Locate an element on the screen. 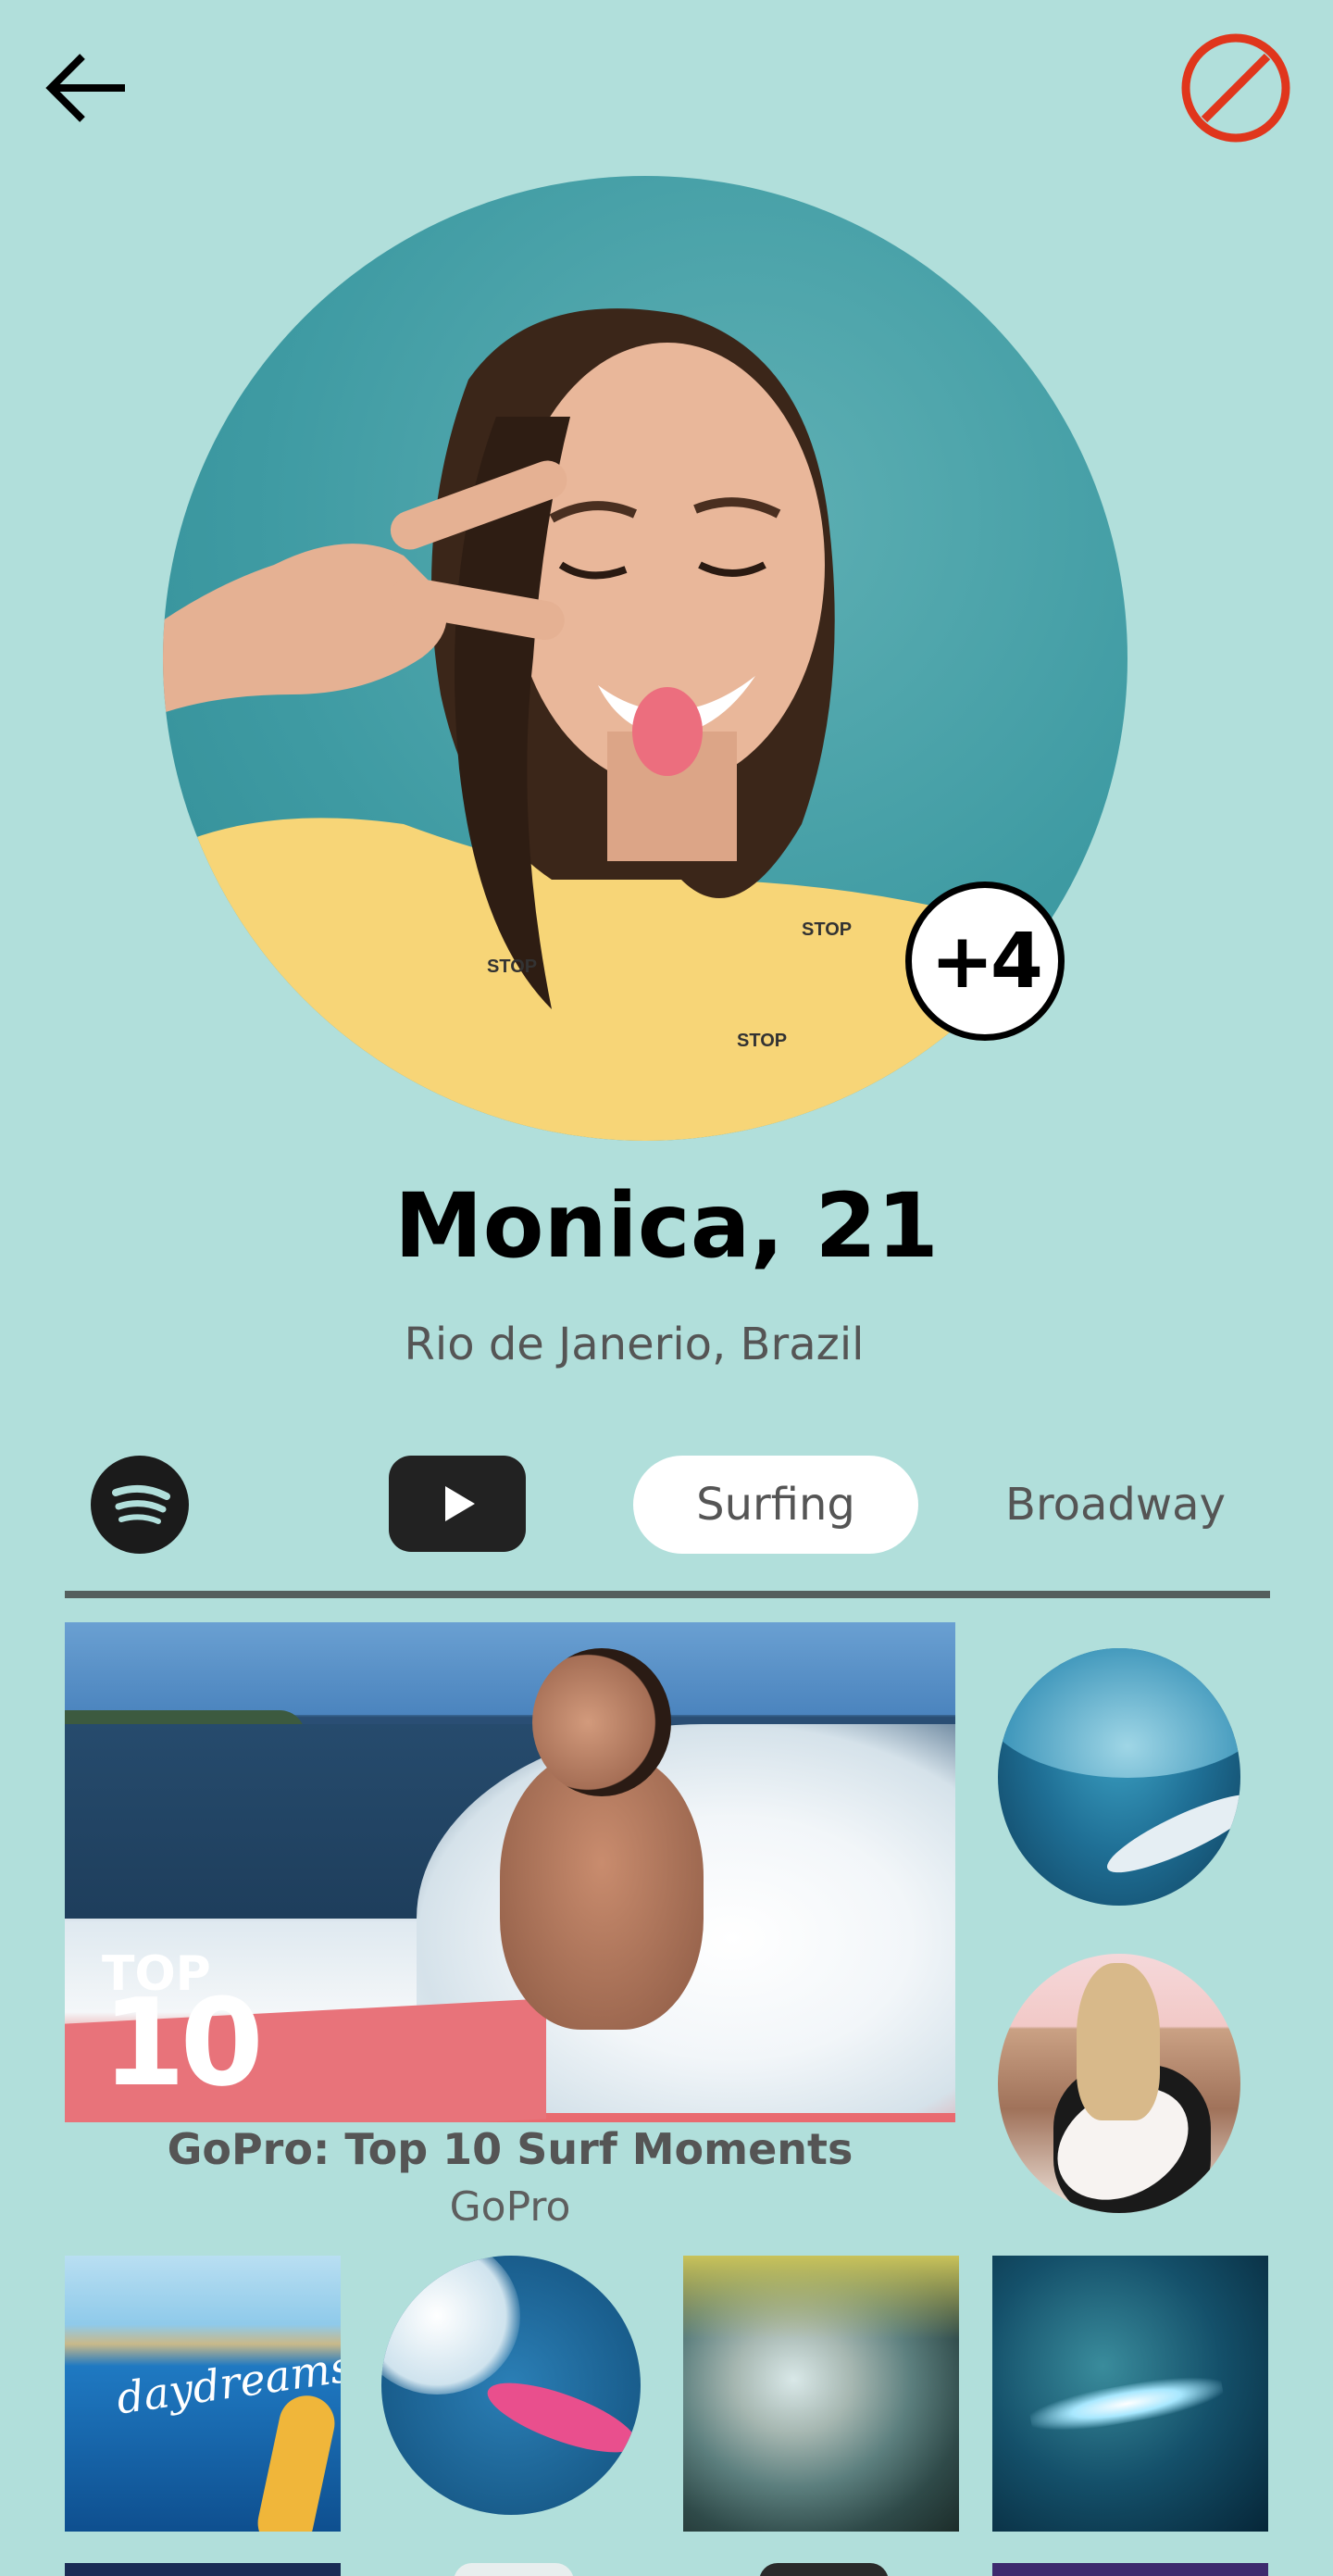  surfer-head is located at coordinates (601, 1722).